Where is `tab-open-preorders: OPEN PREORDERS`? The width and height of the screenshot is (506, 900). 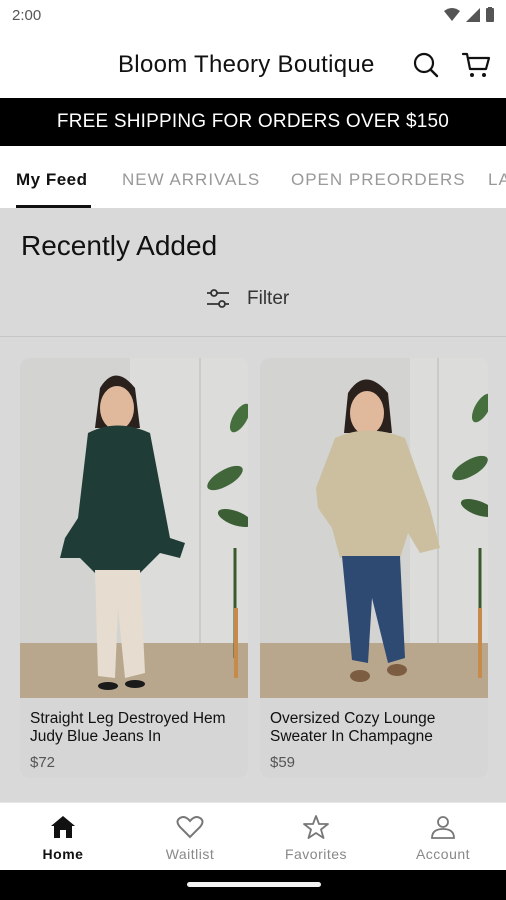
tab-open-preorders: OPEN PREORDERS is located at coordinates (378, 180).